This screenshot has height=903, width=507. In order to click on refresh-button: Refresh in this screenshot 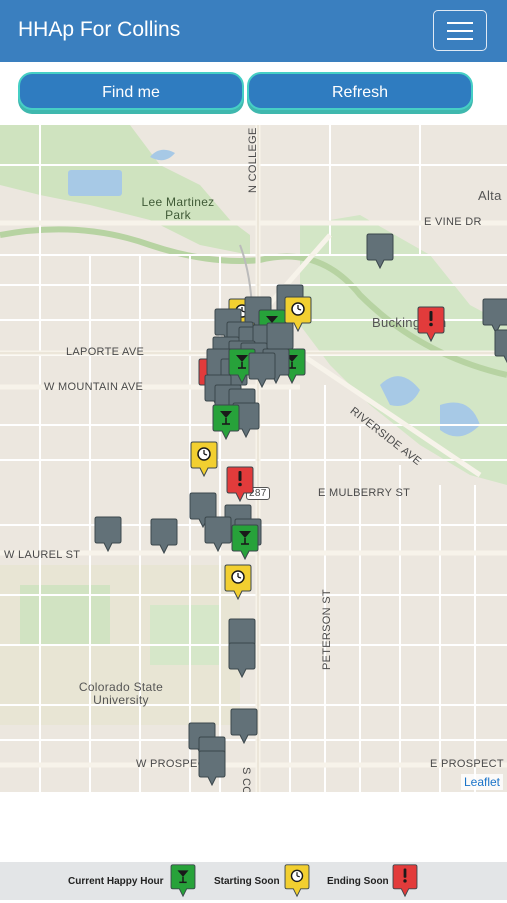, I will do `click(360, 91)`.